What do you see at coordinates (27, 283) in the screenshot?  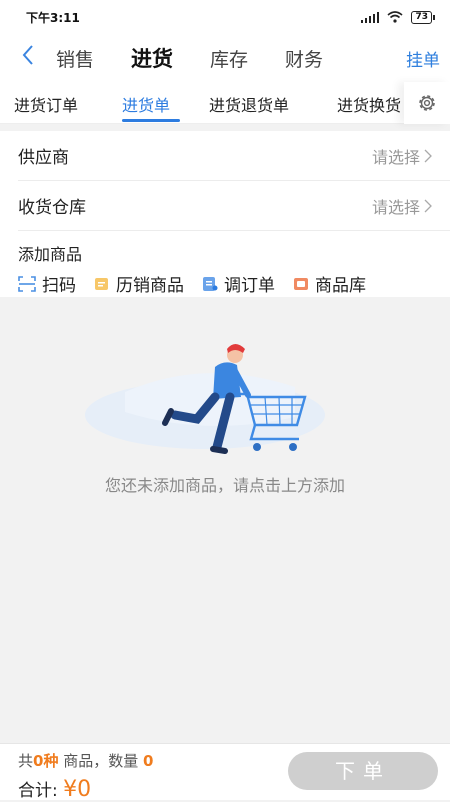 I see `scan-icon` at bounding box center [27, 283].